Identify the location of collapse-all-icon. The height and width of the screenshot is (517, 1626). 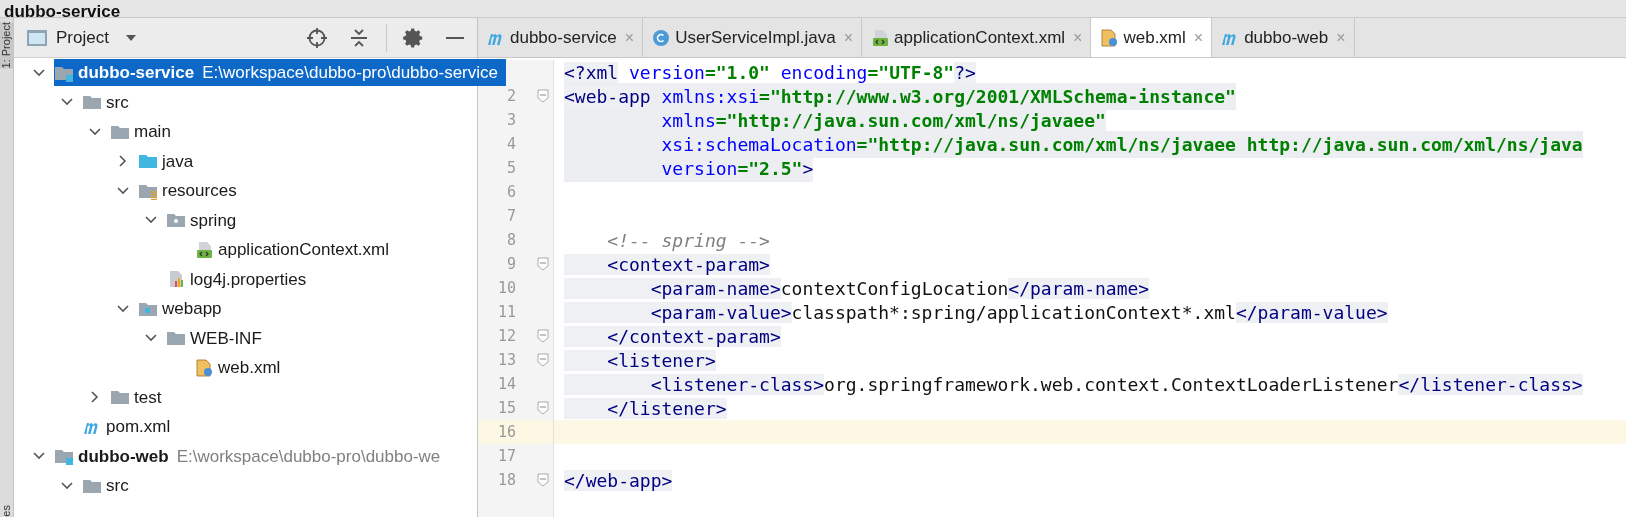
(359, 37).